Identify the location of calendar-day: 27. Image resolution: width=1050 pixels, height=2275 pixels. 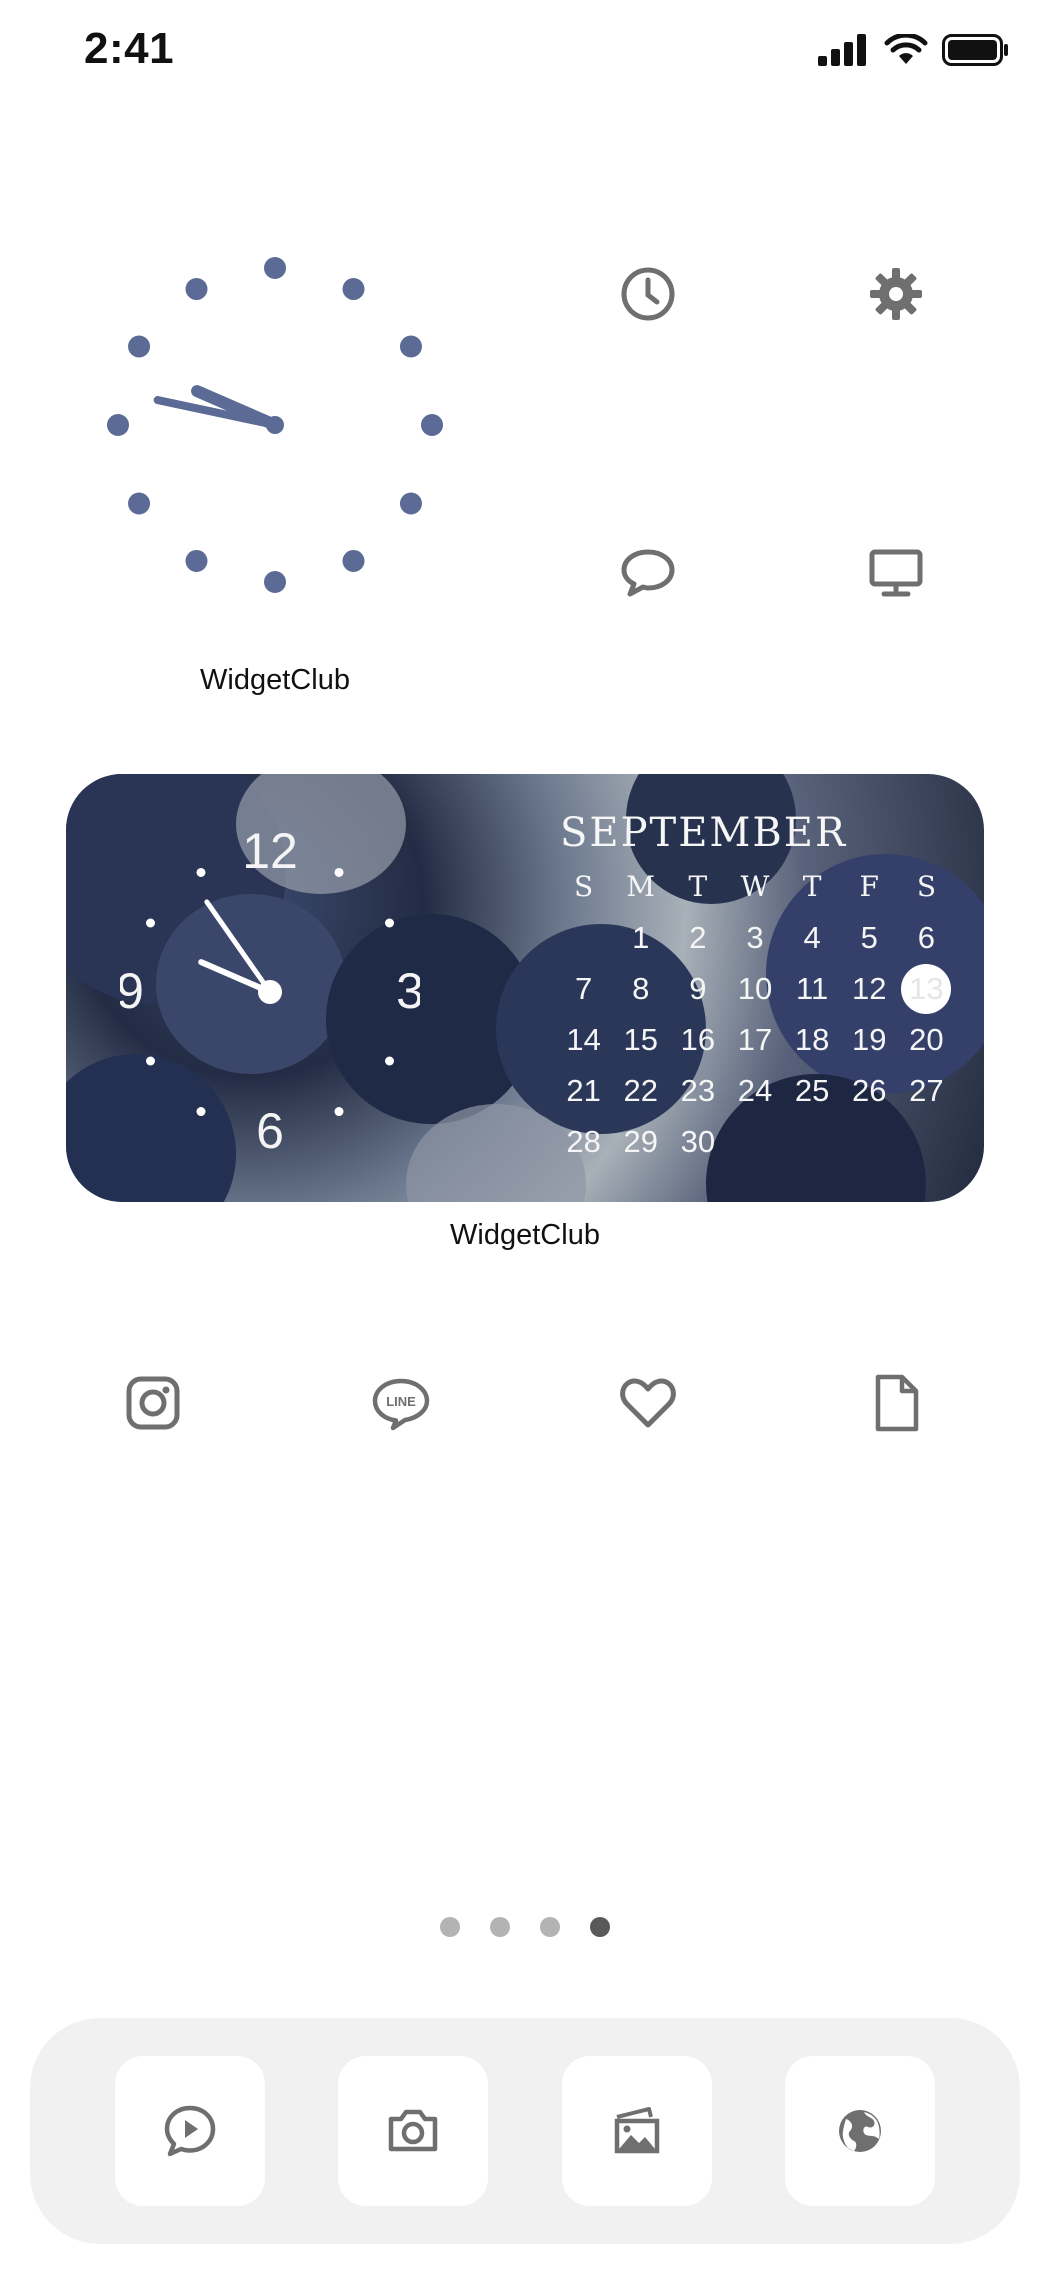
(926, 1090).